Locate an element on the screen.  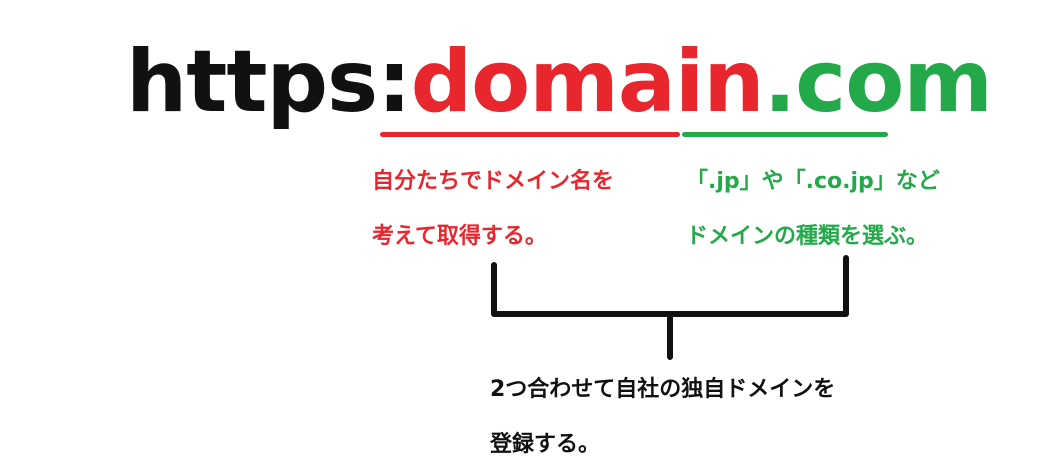
combined-note-line1: 2つ合わせて自社の独自ドメインを is located at coordinates (663, 389).